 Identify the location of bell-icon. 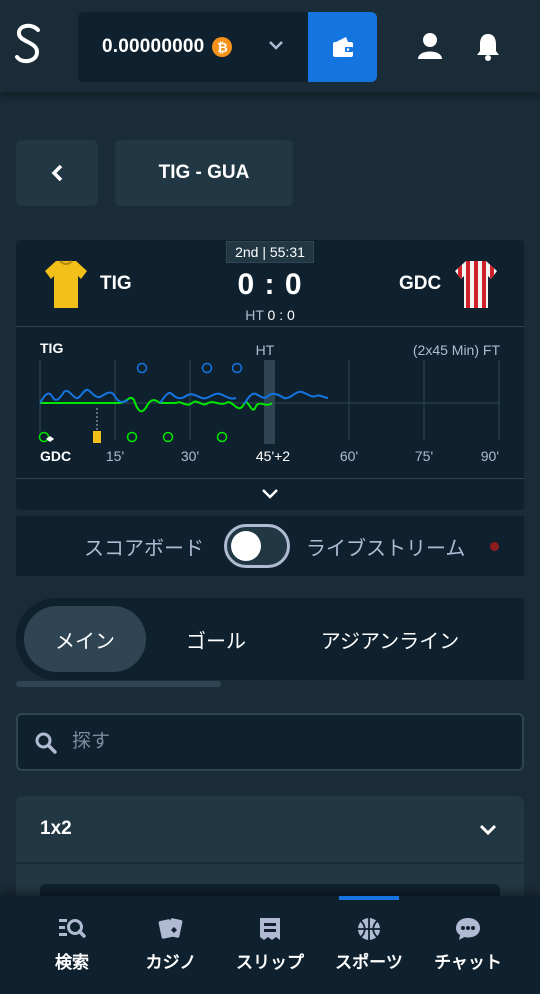
(488, 47).